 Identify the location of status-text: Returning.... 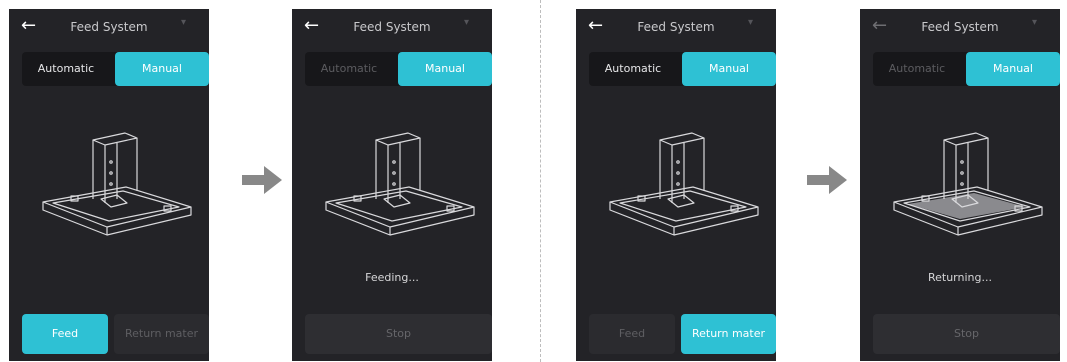
(959, 277).